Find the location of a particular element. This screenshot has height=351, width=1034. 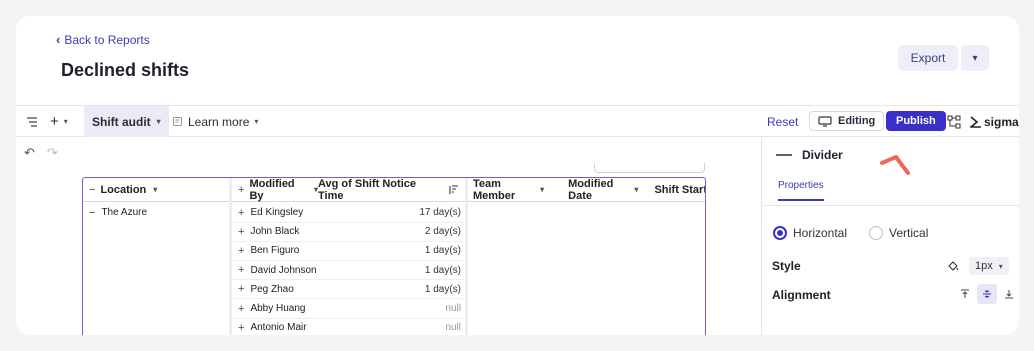

modified-by-cell: + Ed Kingsley is located at coordinates (270, 212).